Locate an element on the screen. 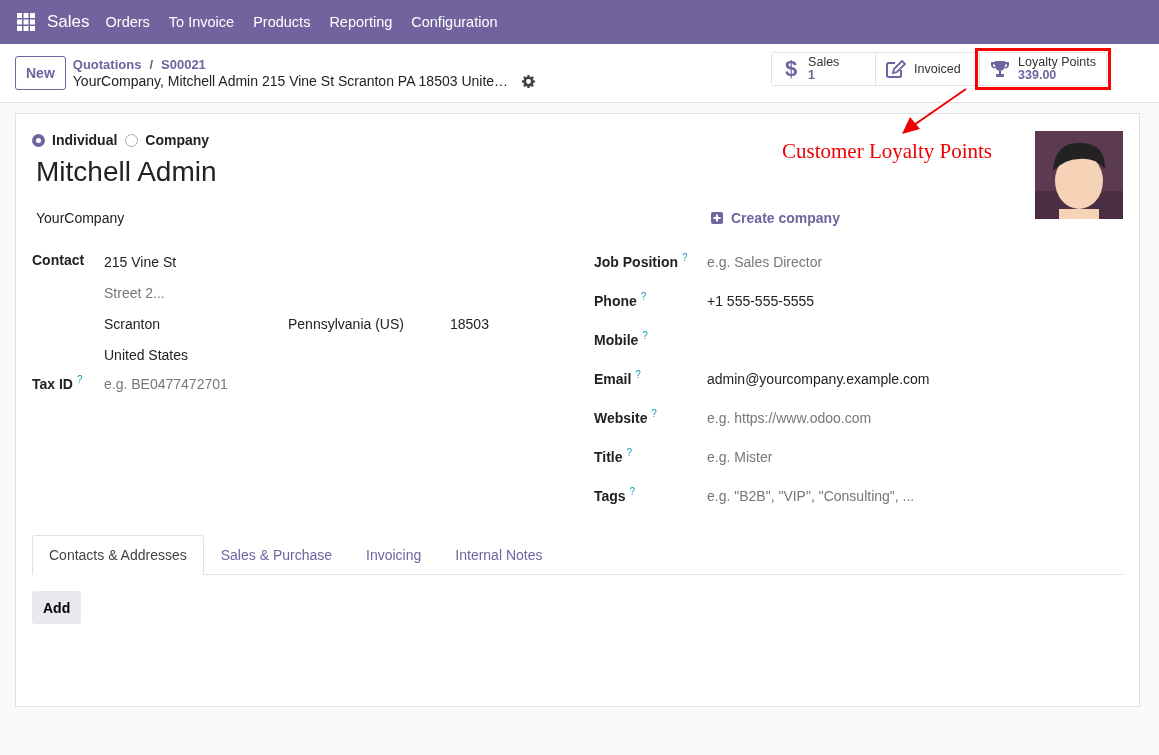 The image size is (1159, 755). contact-name: Mitchell Admin is located at coordinates (127, 172).